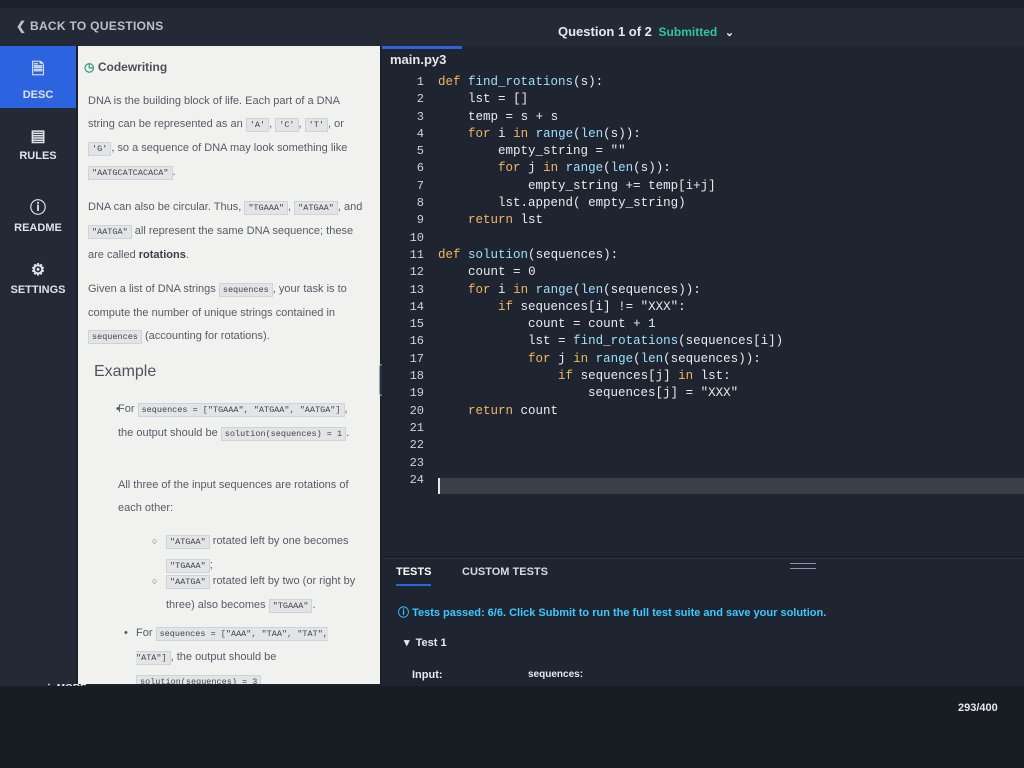 Image resolution: width=1024 pixels, height=768 pixels. I want to click on code-line: empty_string += temp[i+j], so click(610, 186).